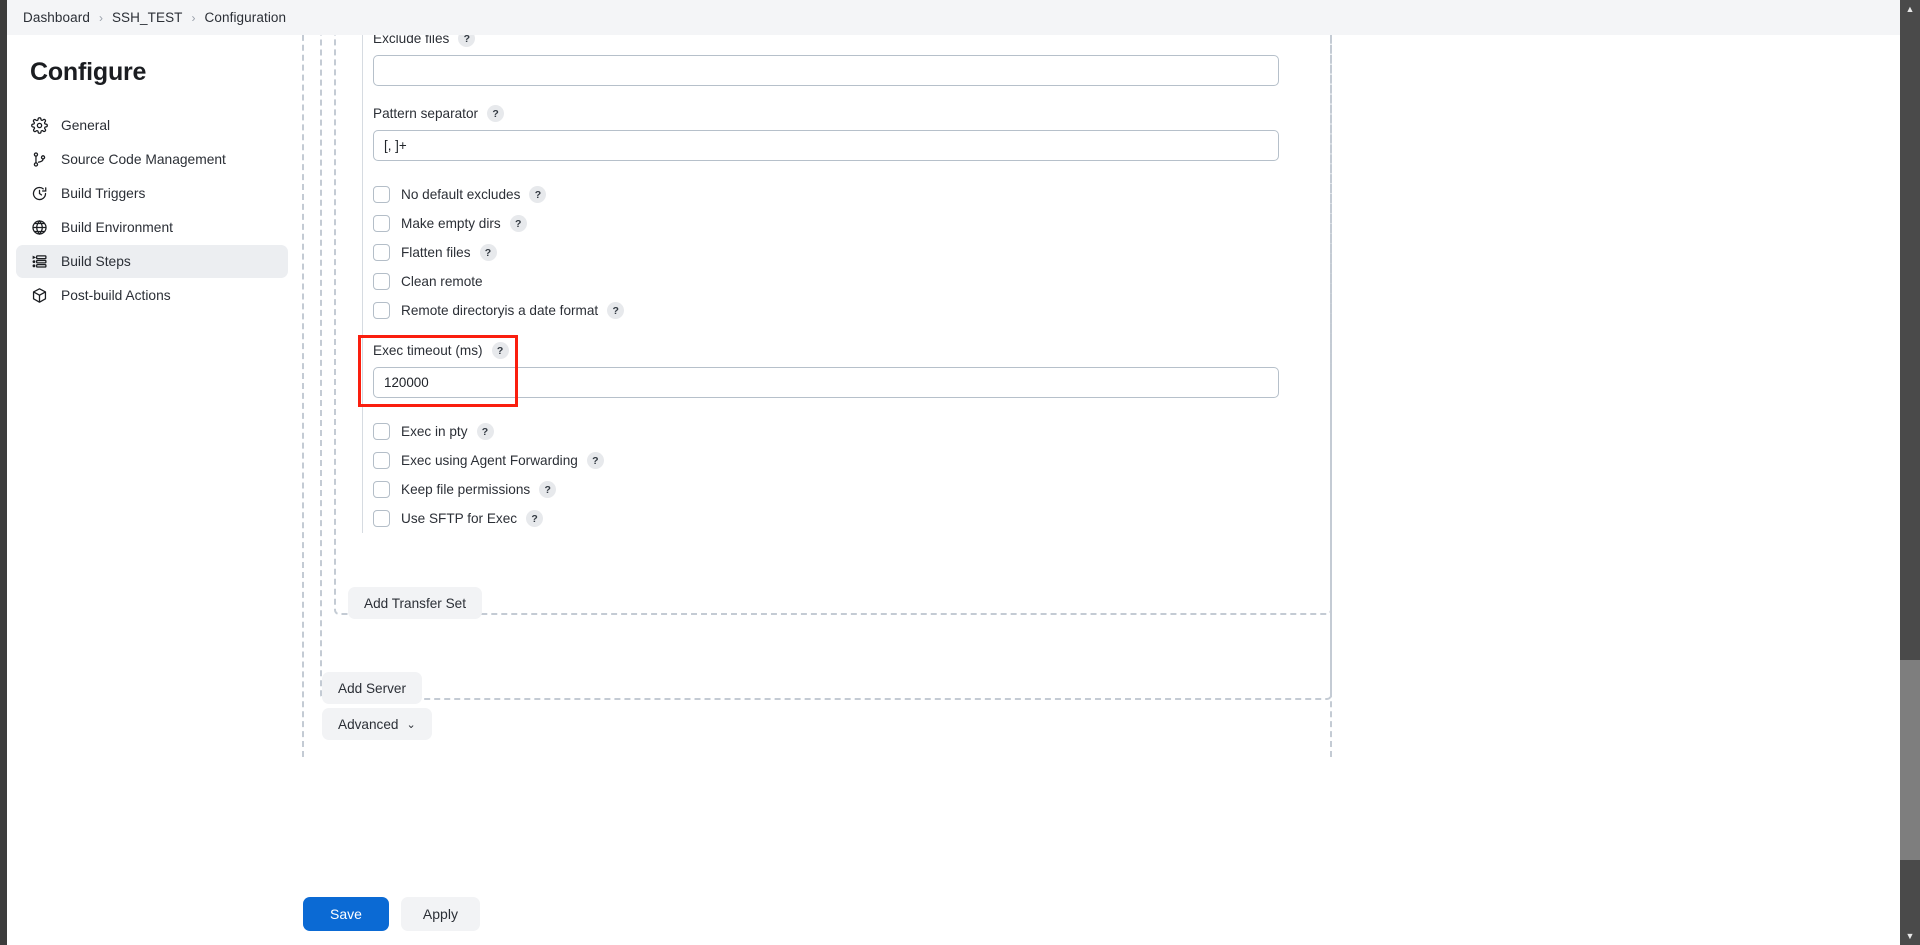 The width and height of the screenshot is (1920, 945). I want to click on checkbox-row-use-sftp-for-exec: Use SFTP for Exec ?, so click(828, 518).